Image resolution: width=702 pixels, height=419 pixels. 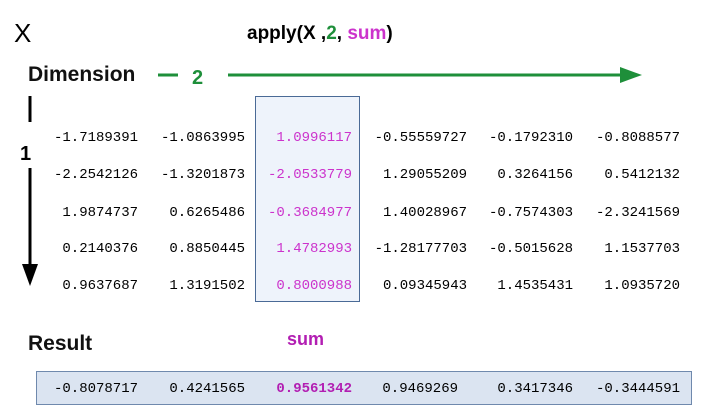 What do you see at coordinates (637, 138) in the screenshot?
I see `matrix-cell: -0.8088577` at bounding box center [637, 138].